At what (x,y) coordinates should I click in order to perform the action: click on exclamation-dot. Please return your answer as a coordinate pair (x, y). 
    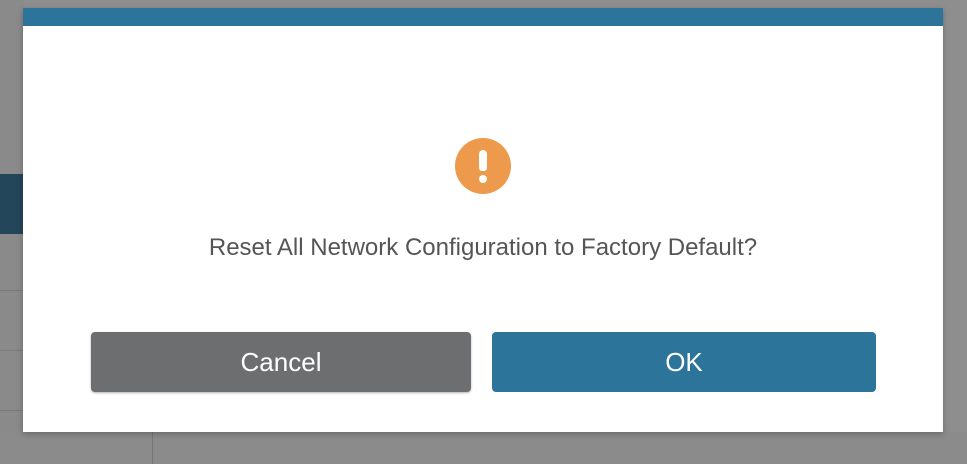
    Looking at the image, I should click on (483, 179).